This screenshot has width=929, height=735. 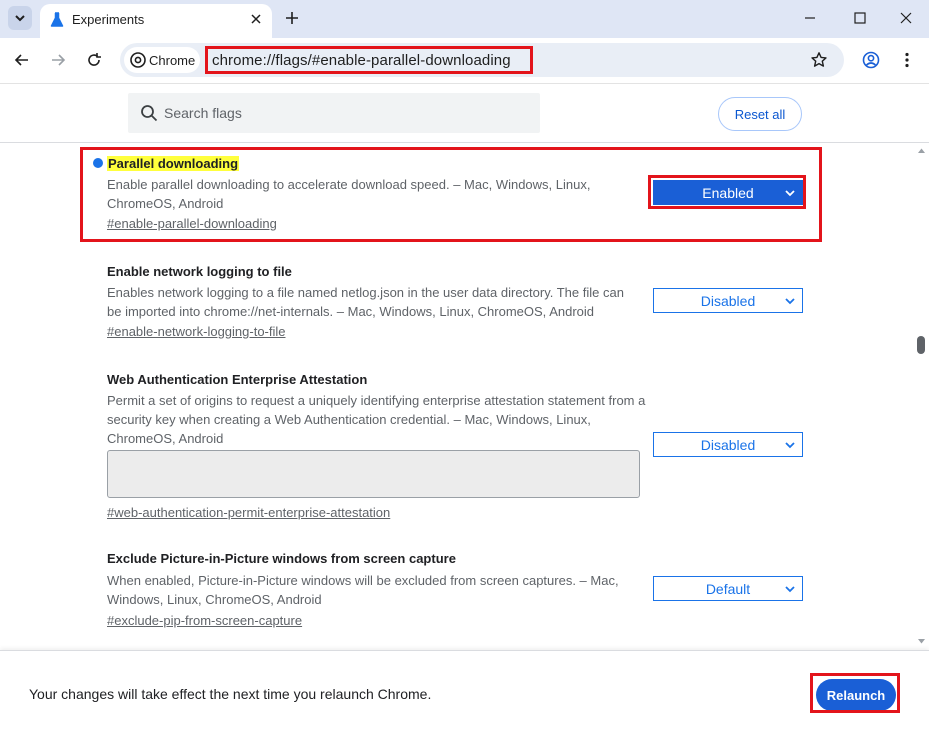 I want to click on tab-title: Experiments, so click(x=108, y=19).